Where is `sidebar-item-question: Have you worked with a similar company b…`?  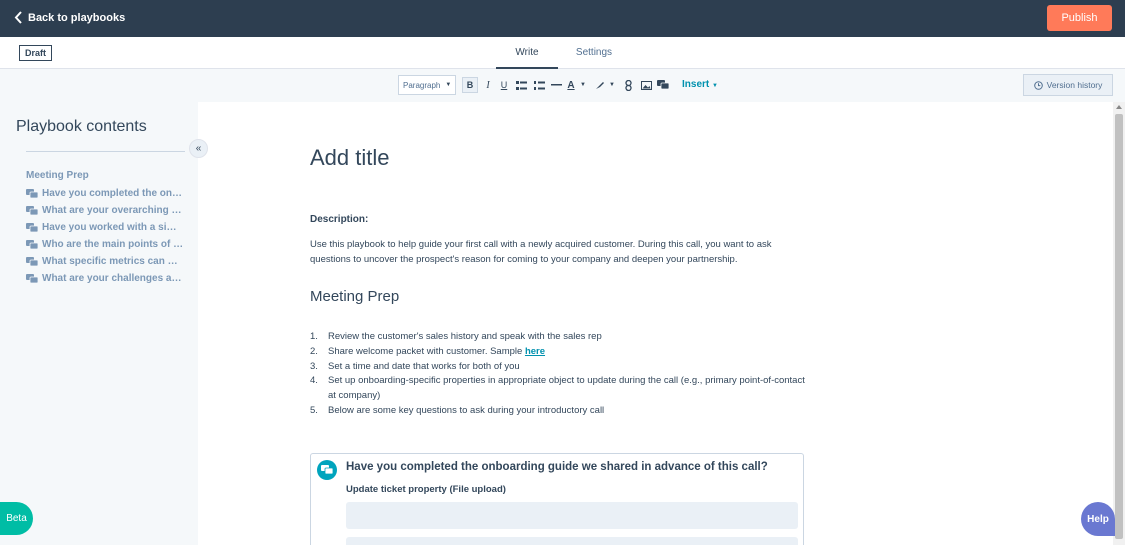
sidebar-item-question: Have you worked with a similar company b… is located at coordinates (106, 227).